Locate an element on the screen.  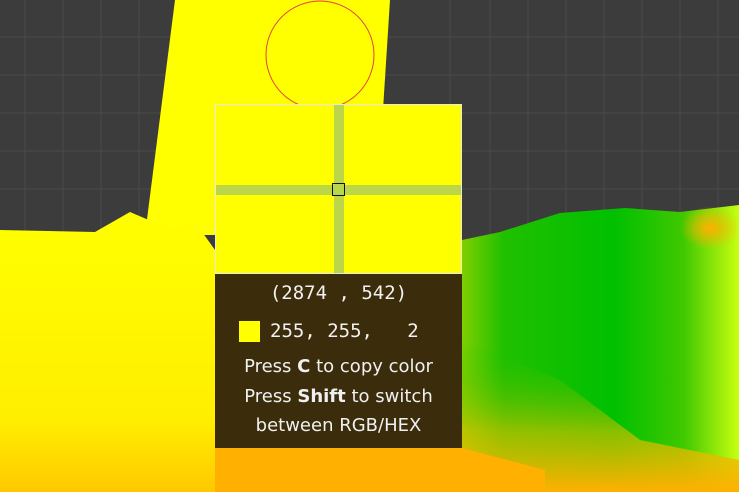
rgb-value: 255, 255, 2 is located at coordinates (344, 331).